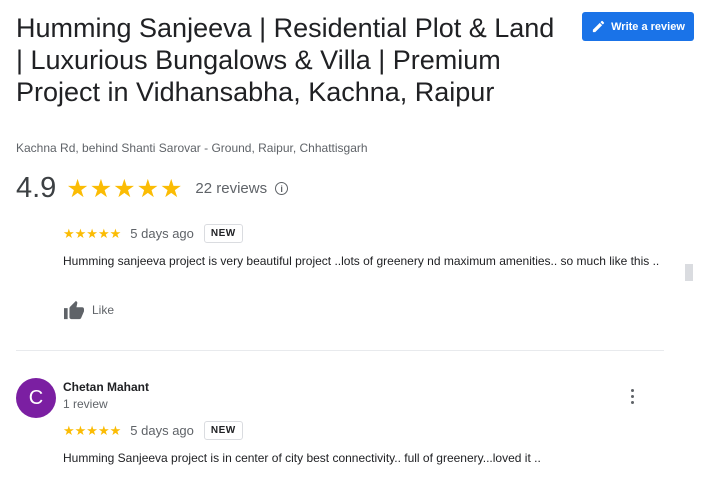  I want to click on scrollbar-thumb, so click(689, 272).